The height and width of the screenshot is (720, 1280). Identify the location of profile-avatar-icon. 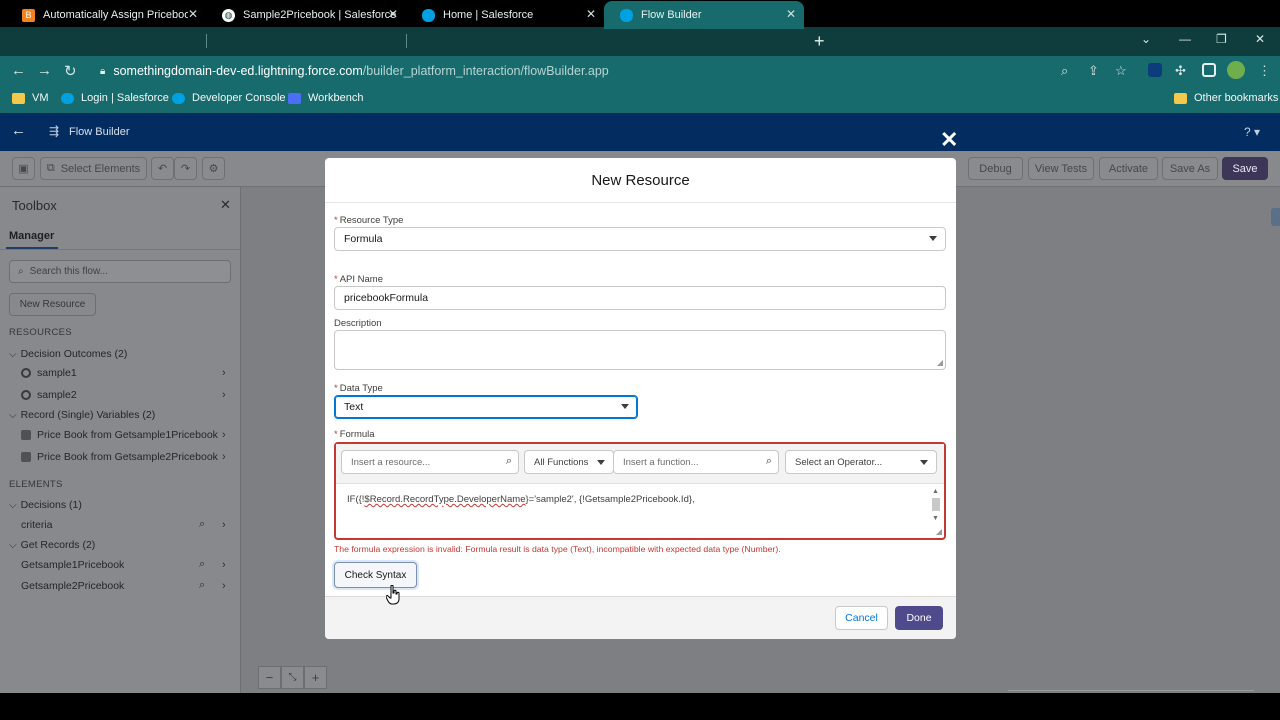
(1236, 70).